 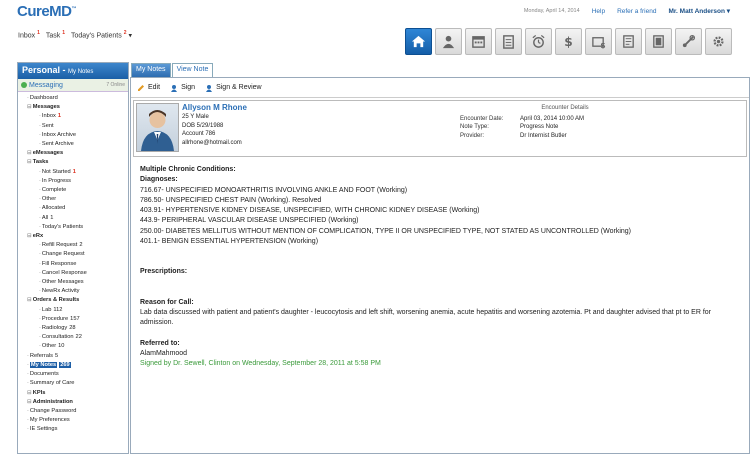 I want to click on nav-item: ·Radiology 28, so click(x=74, y=328).